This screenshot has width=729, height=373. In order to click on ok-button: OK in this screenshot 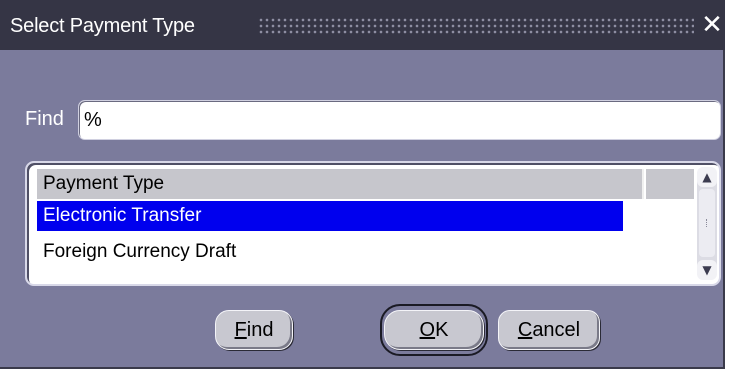, I will do `click(434, 330)`.